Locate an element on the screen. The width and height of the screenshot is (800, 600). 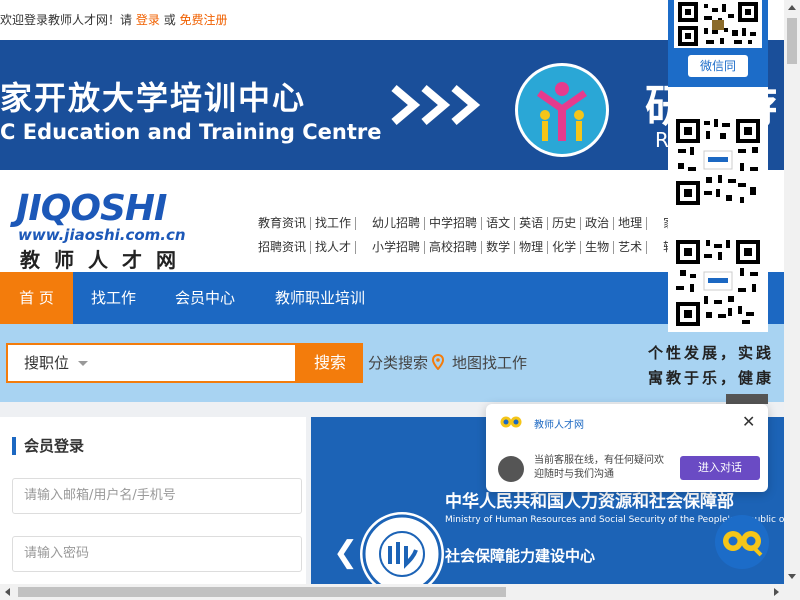
cat-link: 高校招聘 is located at coordinates (454, 247).